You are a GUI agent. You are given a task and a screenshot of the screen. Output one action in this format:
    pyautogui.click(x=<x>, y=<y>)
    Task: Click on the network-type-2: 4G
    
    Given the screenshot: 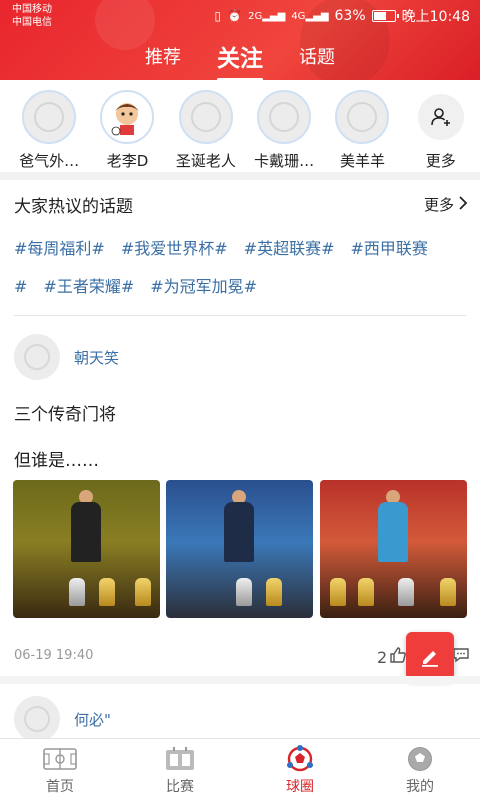 What is the action you would take?
    pyautogui.click(x=298, y=16)
    